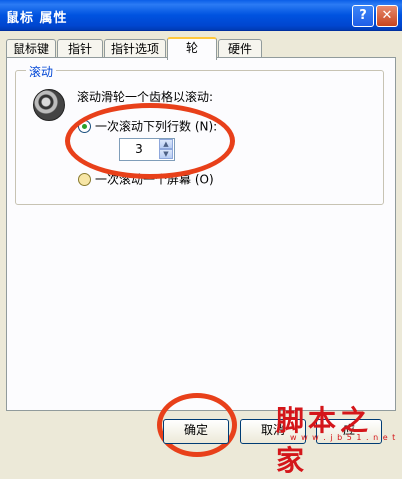 Image resolution: width=402 pixels, height=479 pixels. I want to click on tab-wheel: 轮, so click(192, 48).